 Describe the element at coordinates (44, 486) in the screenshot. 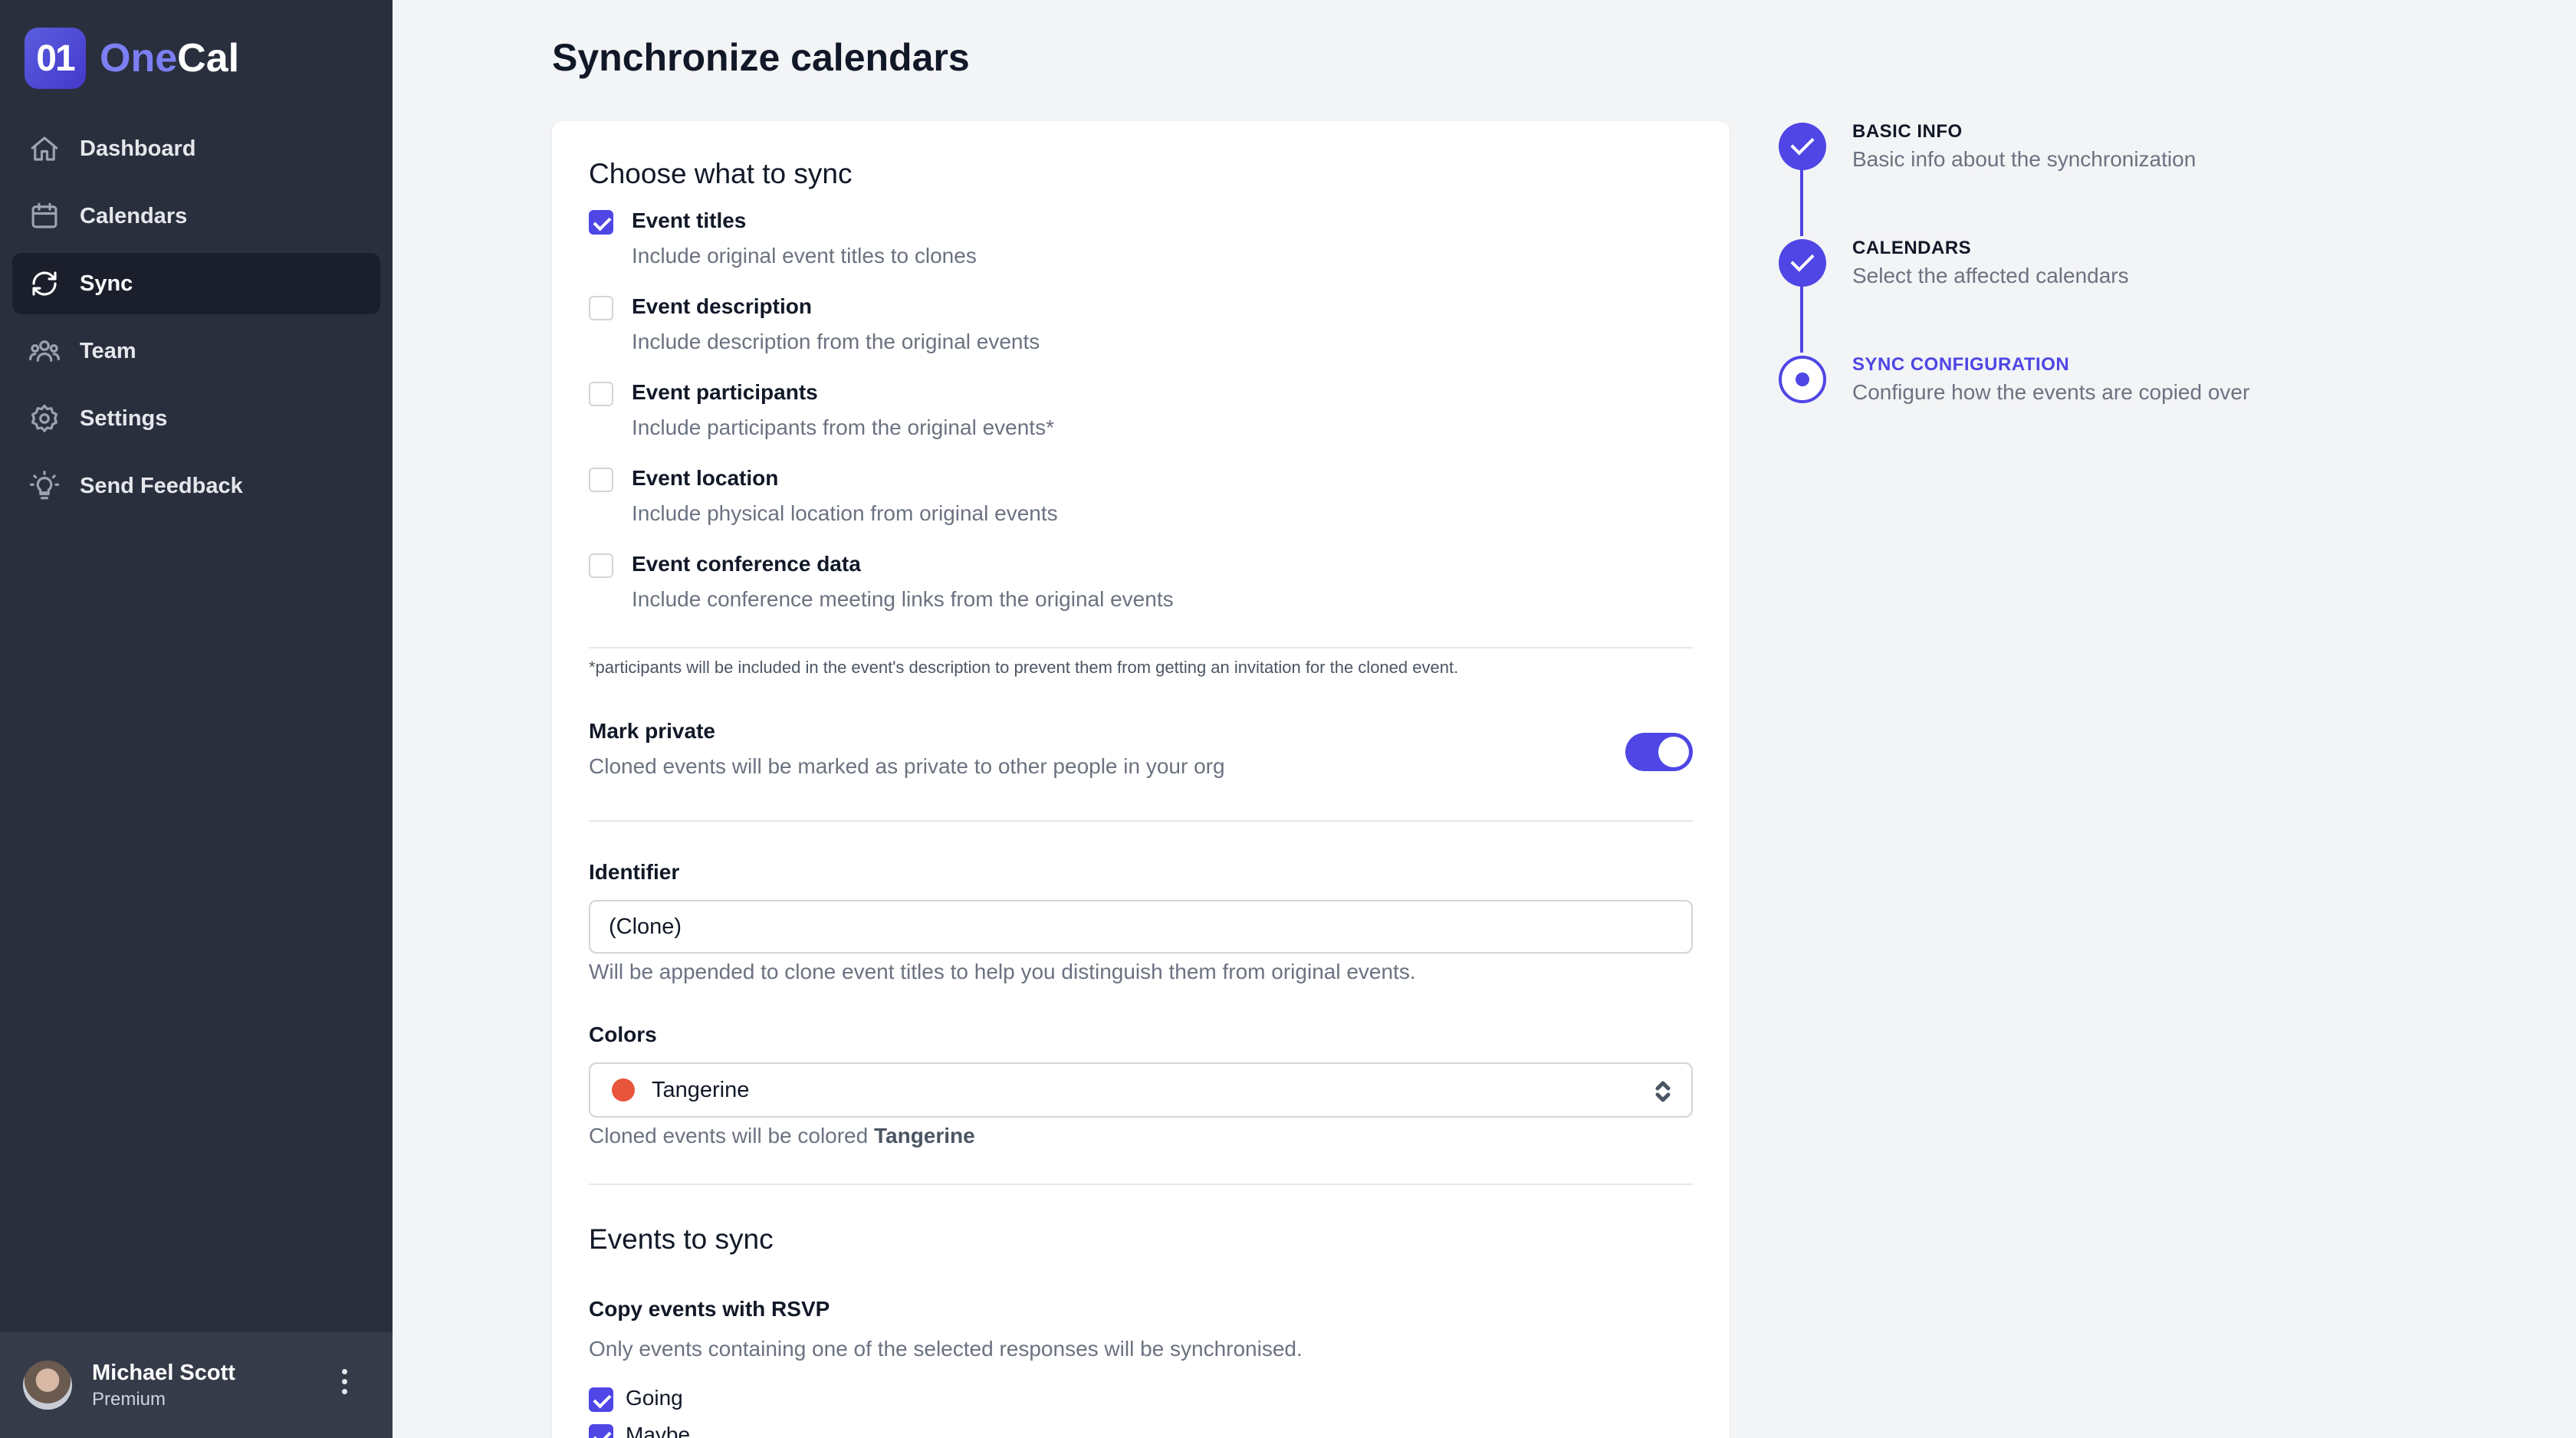

I see `lightbulb-icon` at that location.